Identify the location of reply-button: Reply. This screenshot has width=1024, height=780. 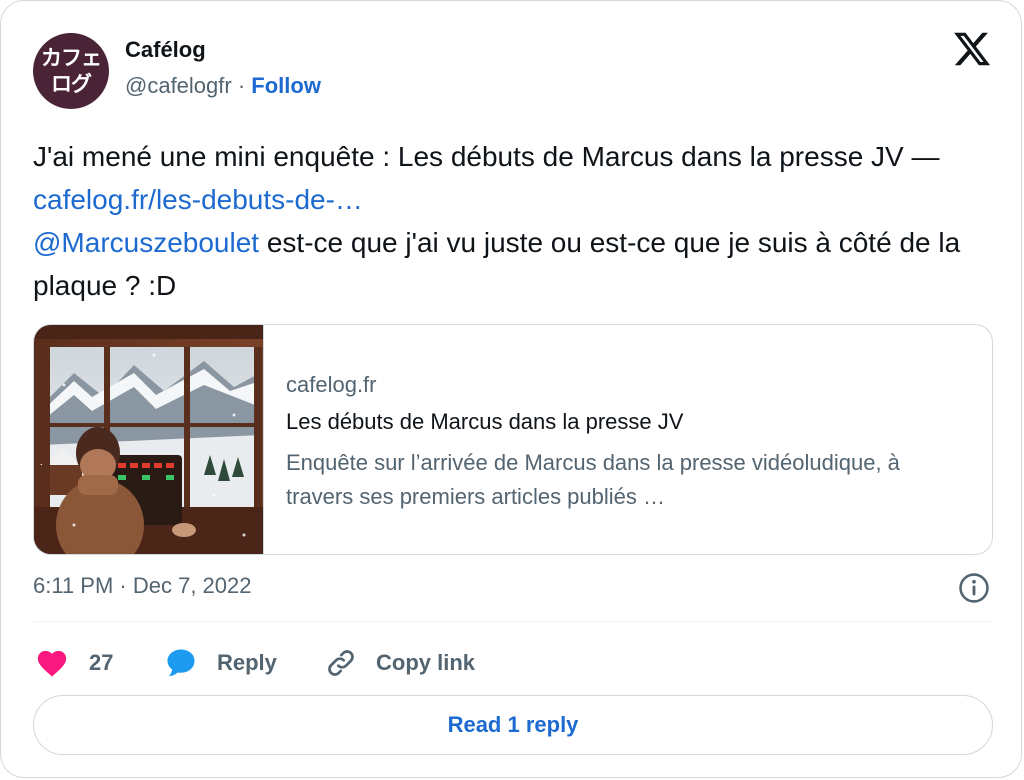
(220, 663).